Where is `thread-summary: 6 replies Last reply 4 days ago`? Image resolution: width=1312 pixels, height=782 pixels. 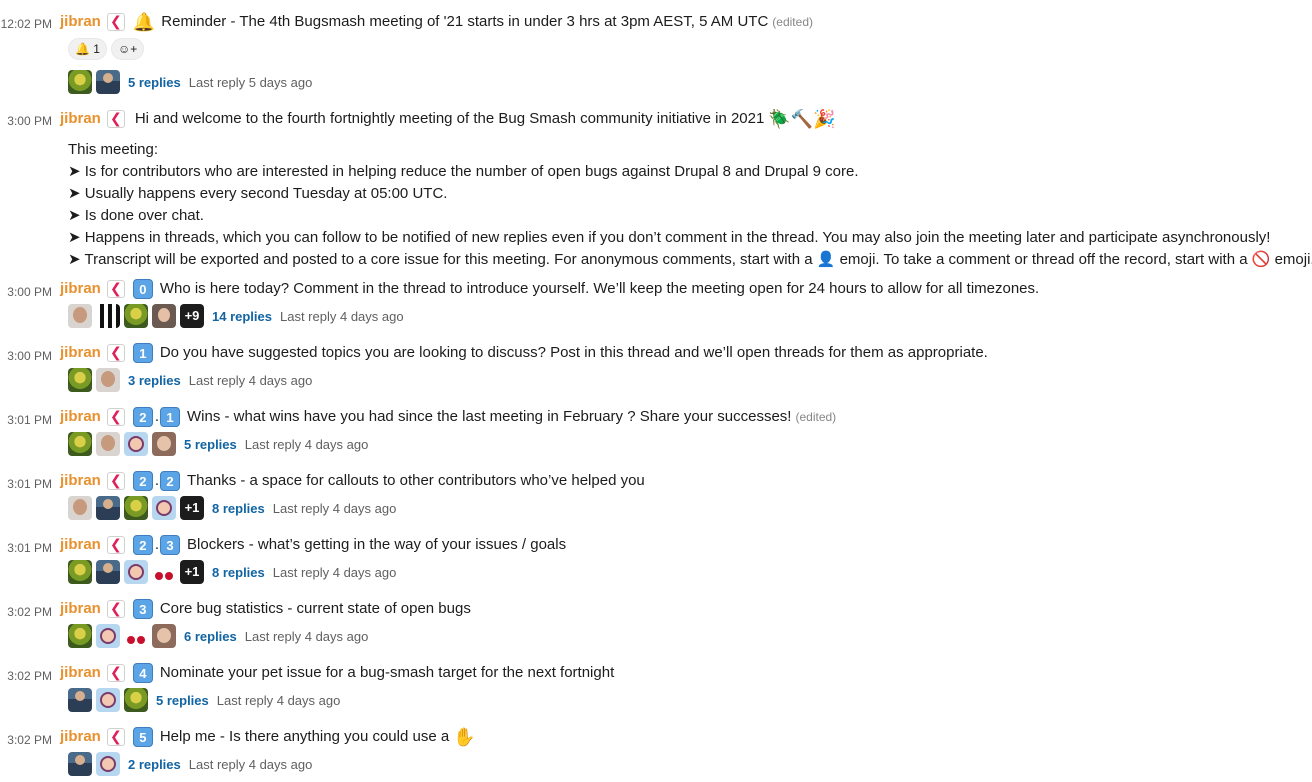
thread-summary: 6 replies Last reply 4 days ago is located at coordinates (218, 636).